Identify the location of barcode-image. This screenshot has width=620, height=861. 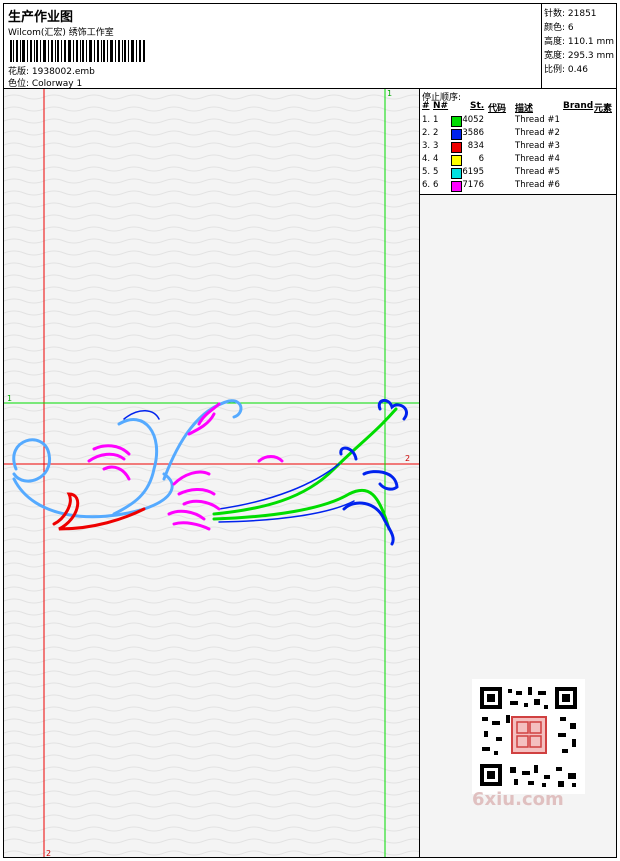
(77, 51).